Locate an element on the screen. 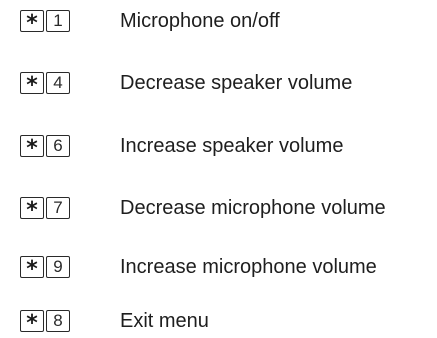 The width and height of the screenshot is (437, 338). key-combination: * 1 is located at coordinates (70, 22).